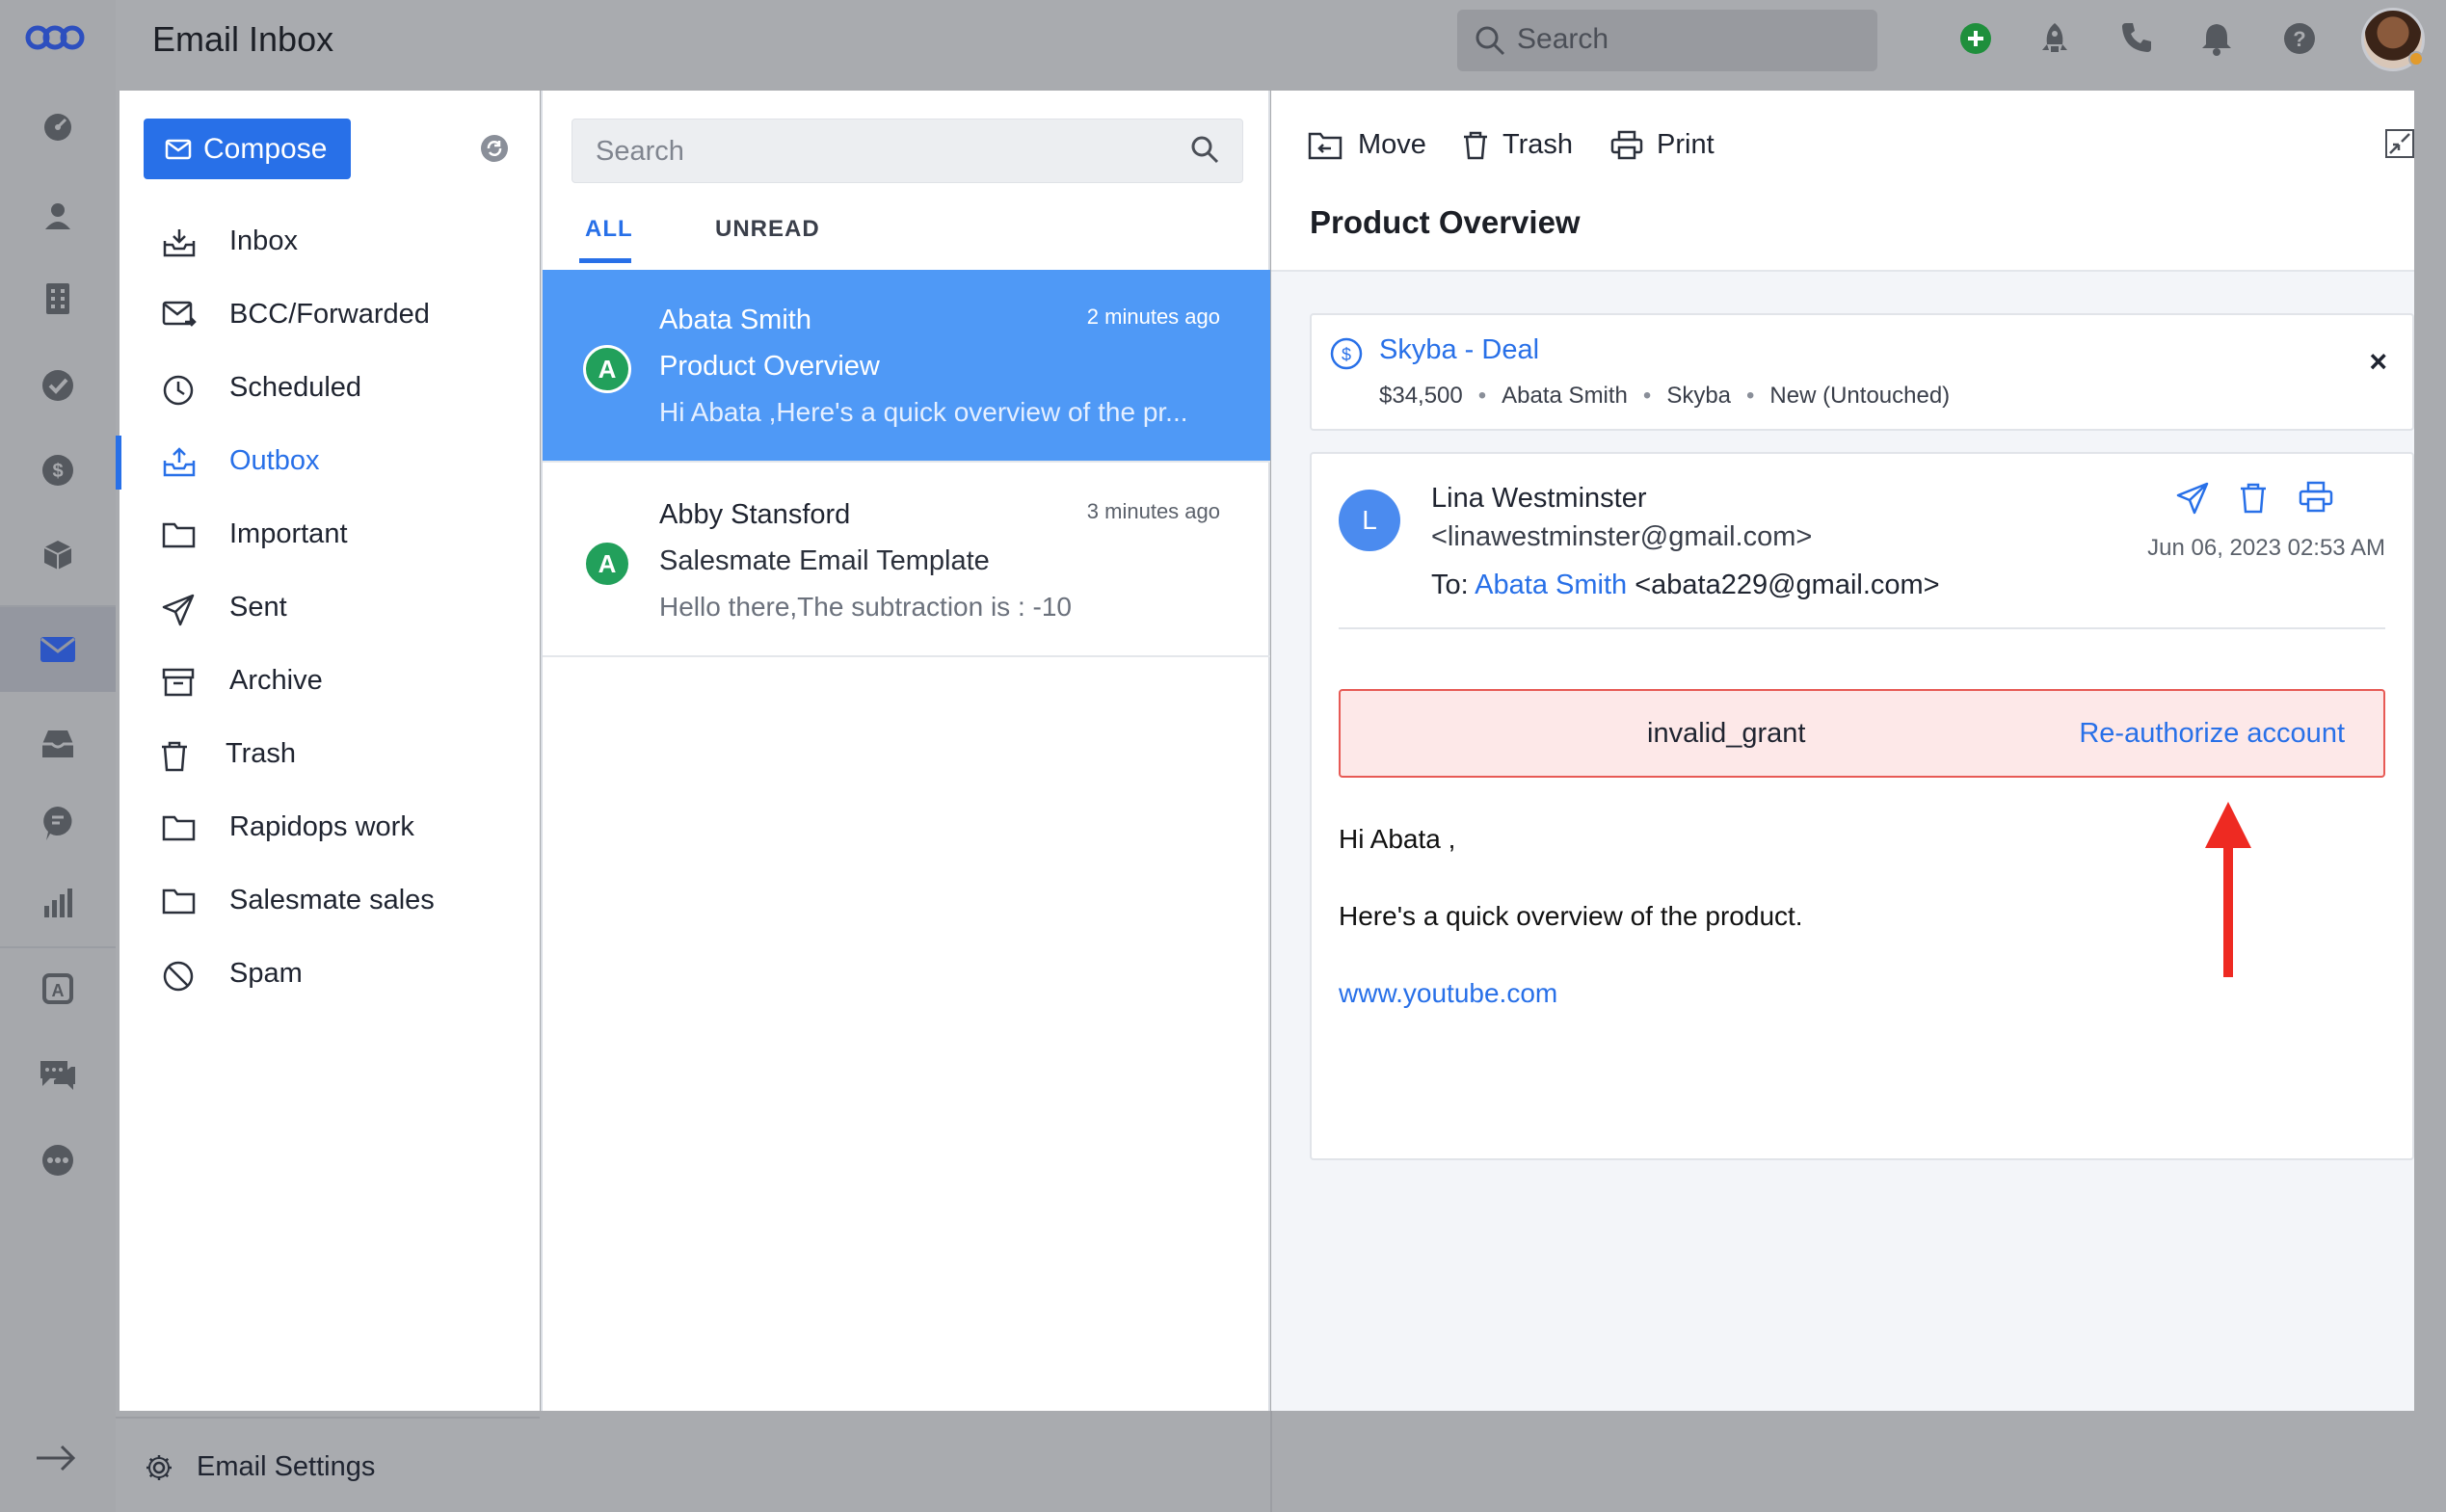 This screenshot has height=1512, width=2446. What do you see at coordinates (330, 681) in the screenshot?
I see `folder-archive: Archive` at bounding box center [330, 681].